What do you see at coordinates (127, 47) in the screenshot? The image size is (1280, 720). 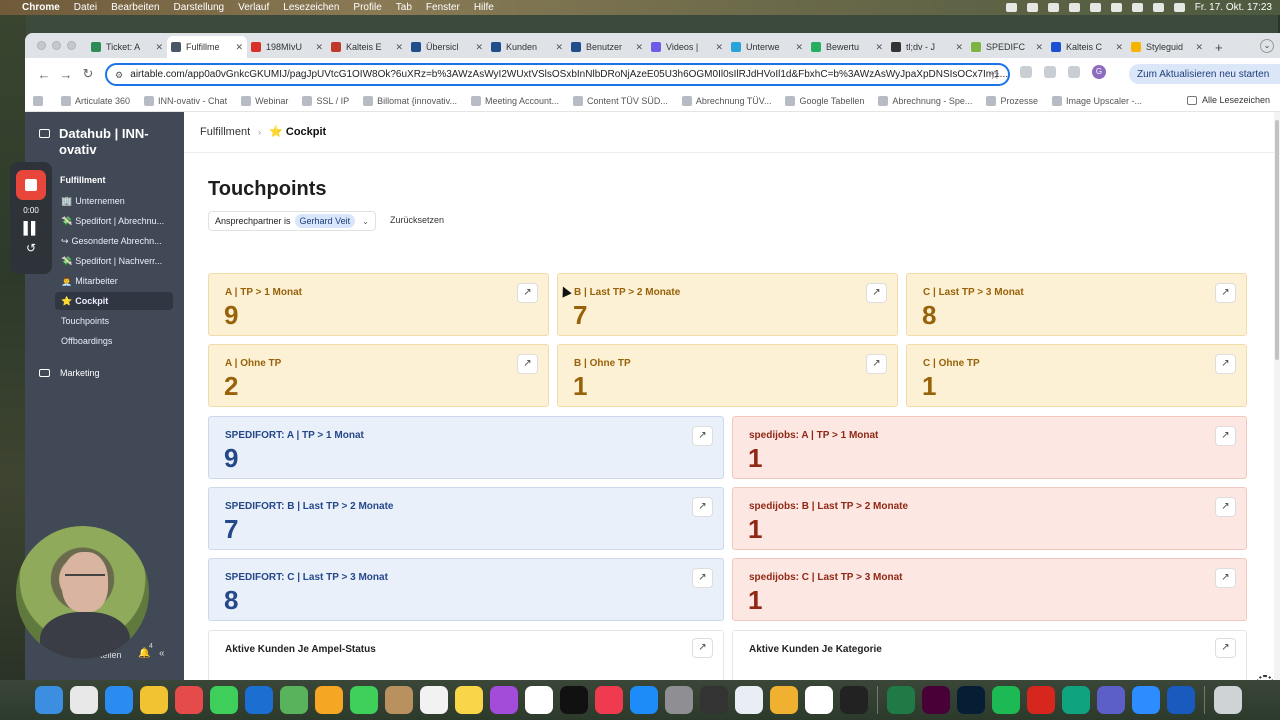 I see `browser-tab: Ticket: A ✕` at bounding box center [127, 47].